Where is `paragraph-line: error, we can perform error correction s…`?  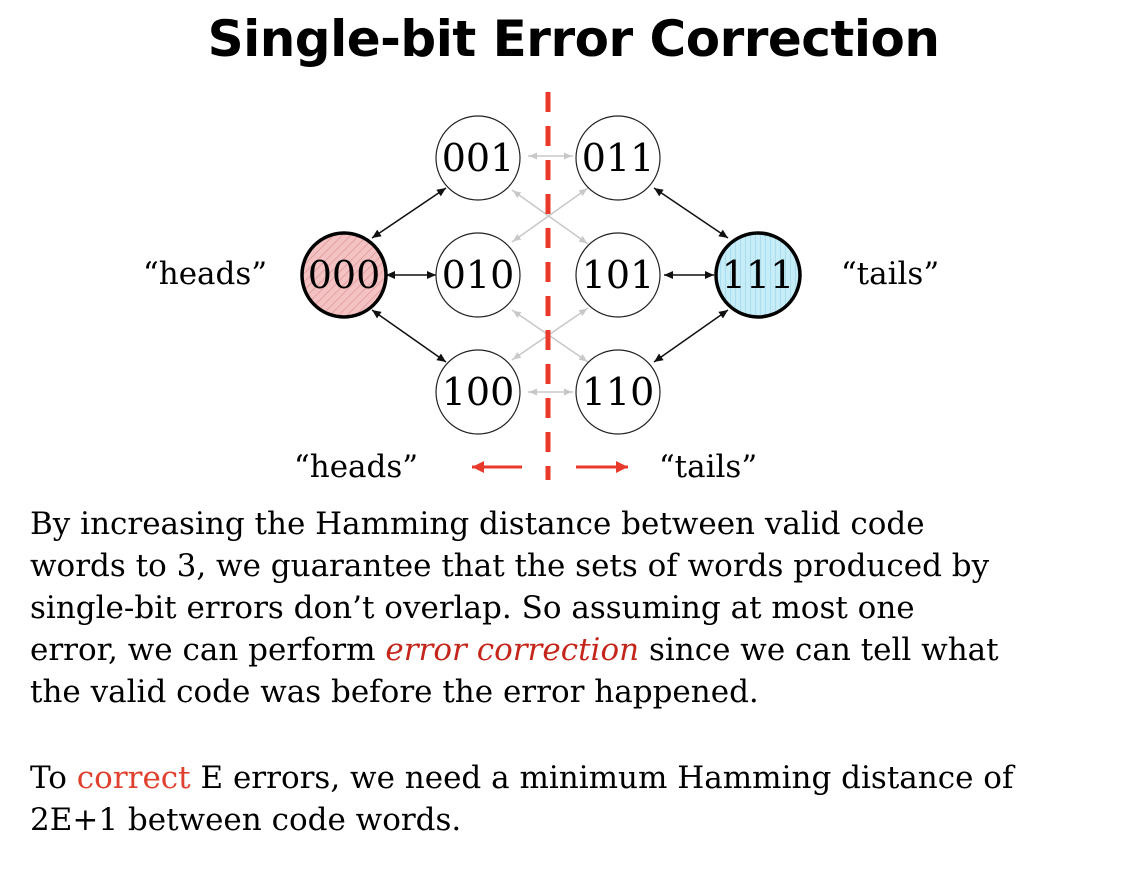
paragraph-line: error, we can perform error correction s… is located at coordinates (585, 650).